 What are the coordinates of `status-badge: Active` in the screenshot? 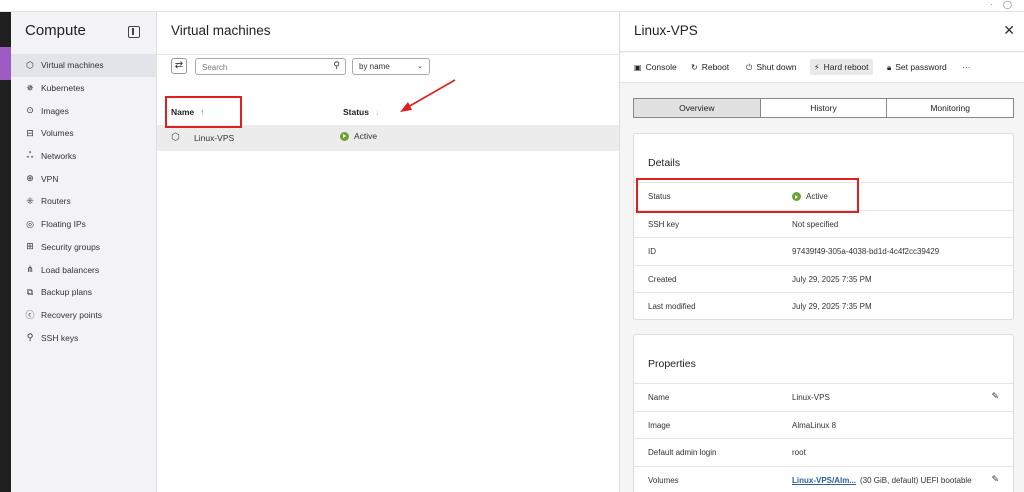 It's located at (358, 136).